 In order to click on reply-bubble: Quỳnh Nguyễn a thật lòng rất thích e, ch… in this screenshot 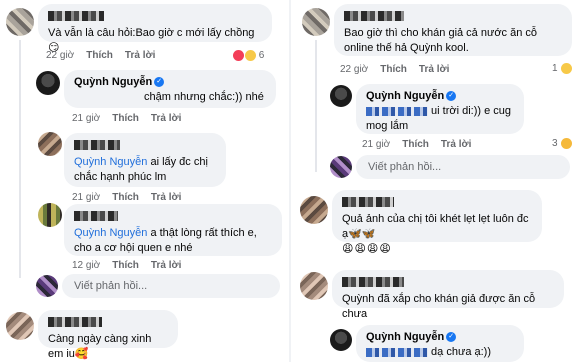, I will do `click(173, 230)`.